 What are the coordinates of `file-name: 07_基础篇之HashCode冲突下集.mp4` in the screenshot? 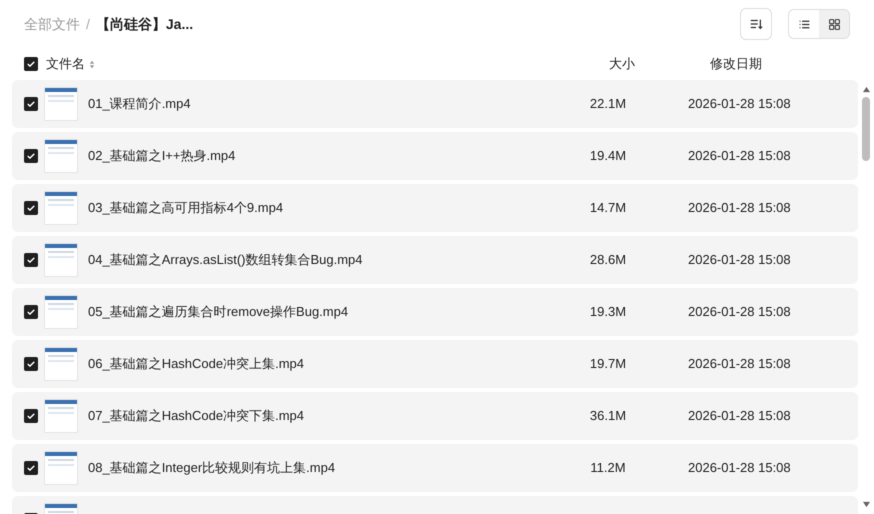 It's located at (196, 416).